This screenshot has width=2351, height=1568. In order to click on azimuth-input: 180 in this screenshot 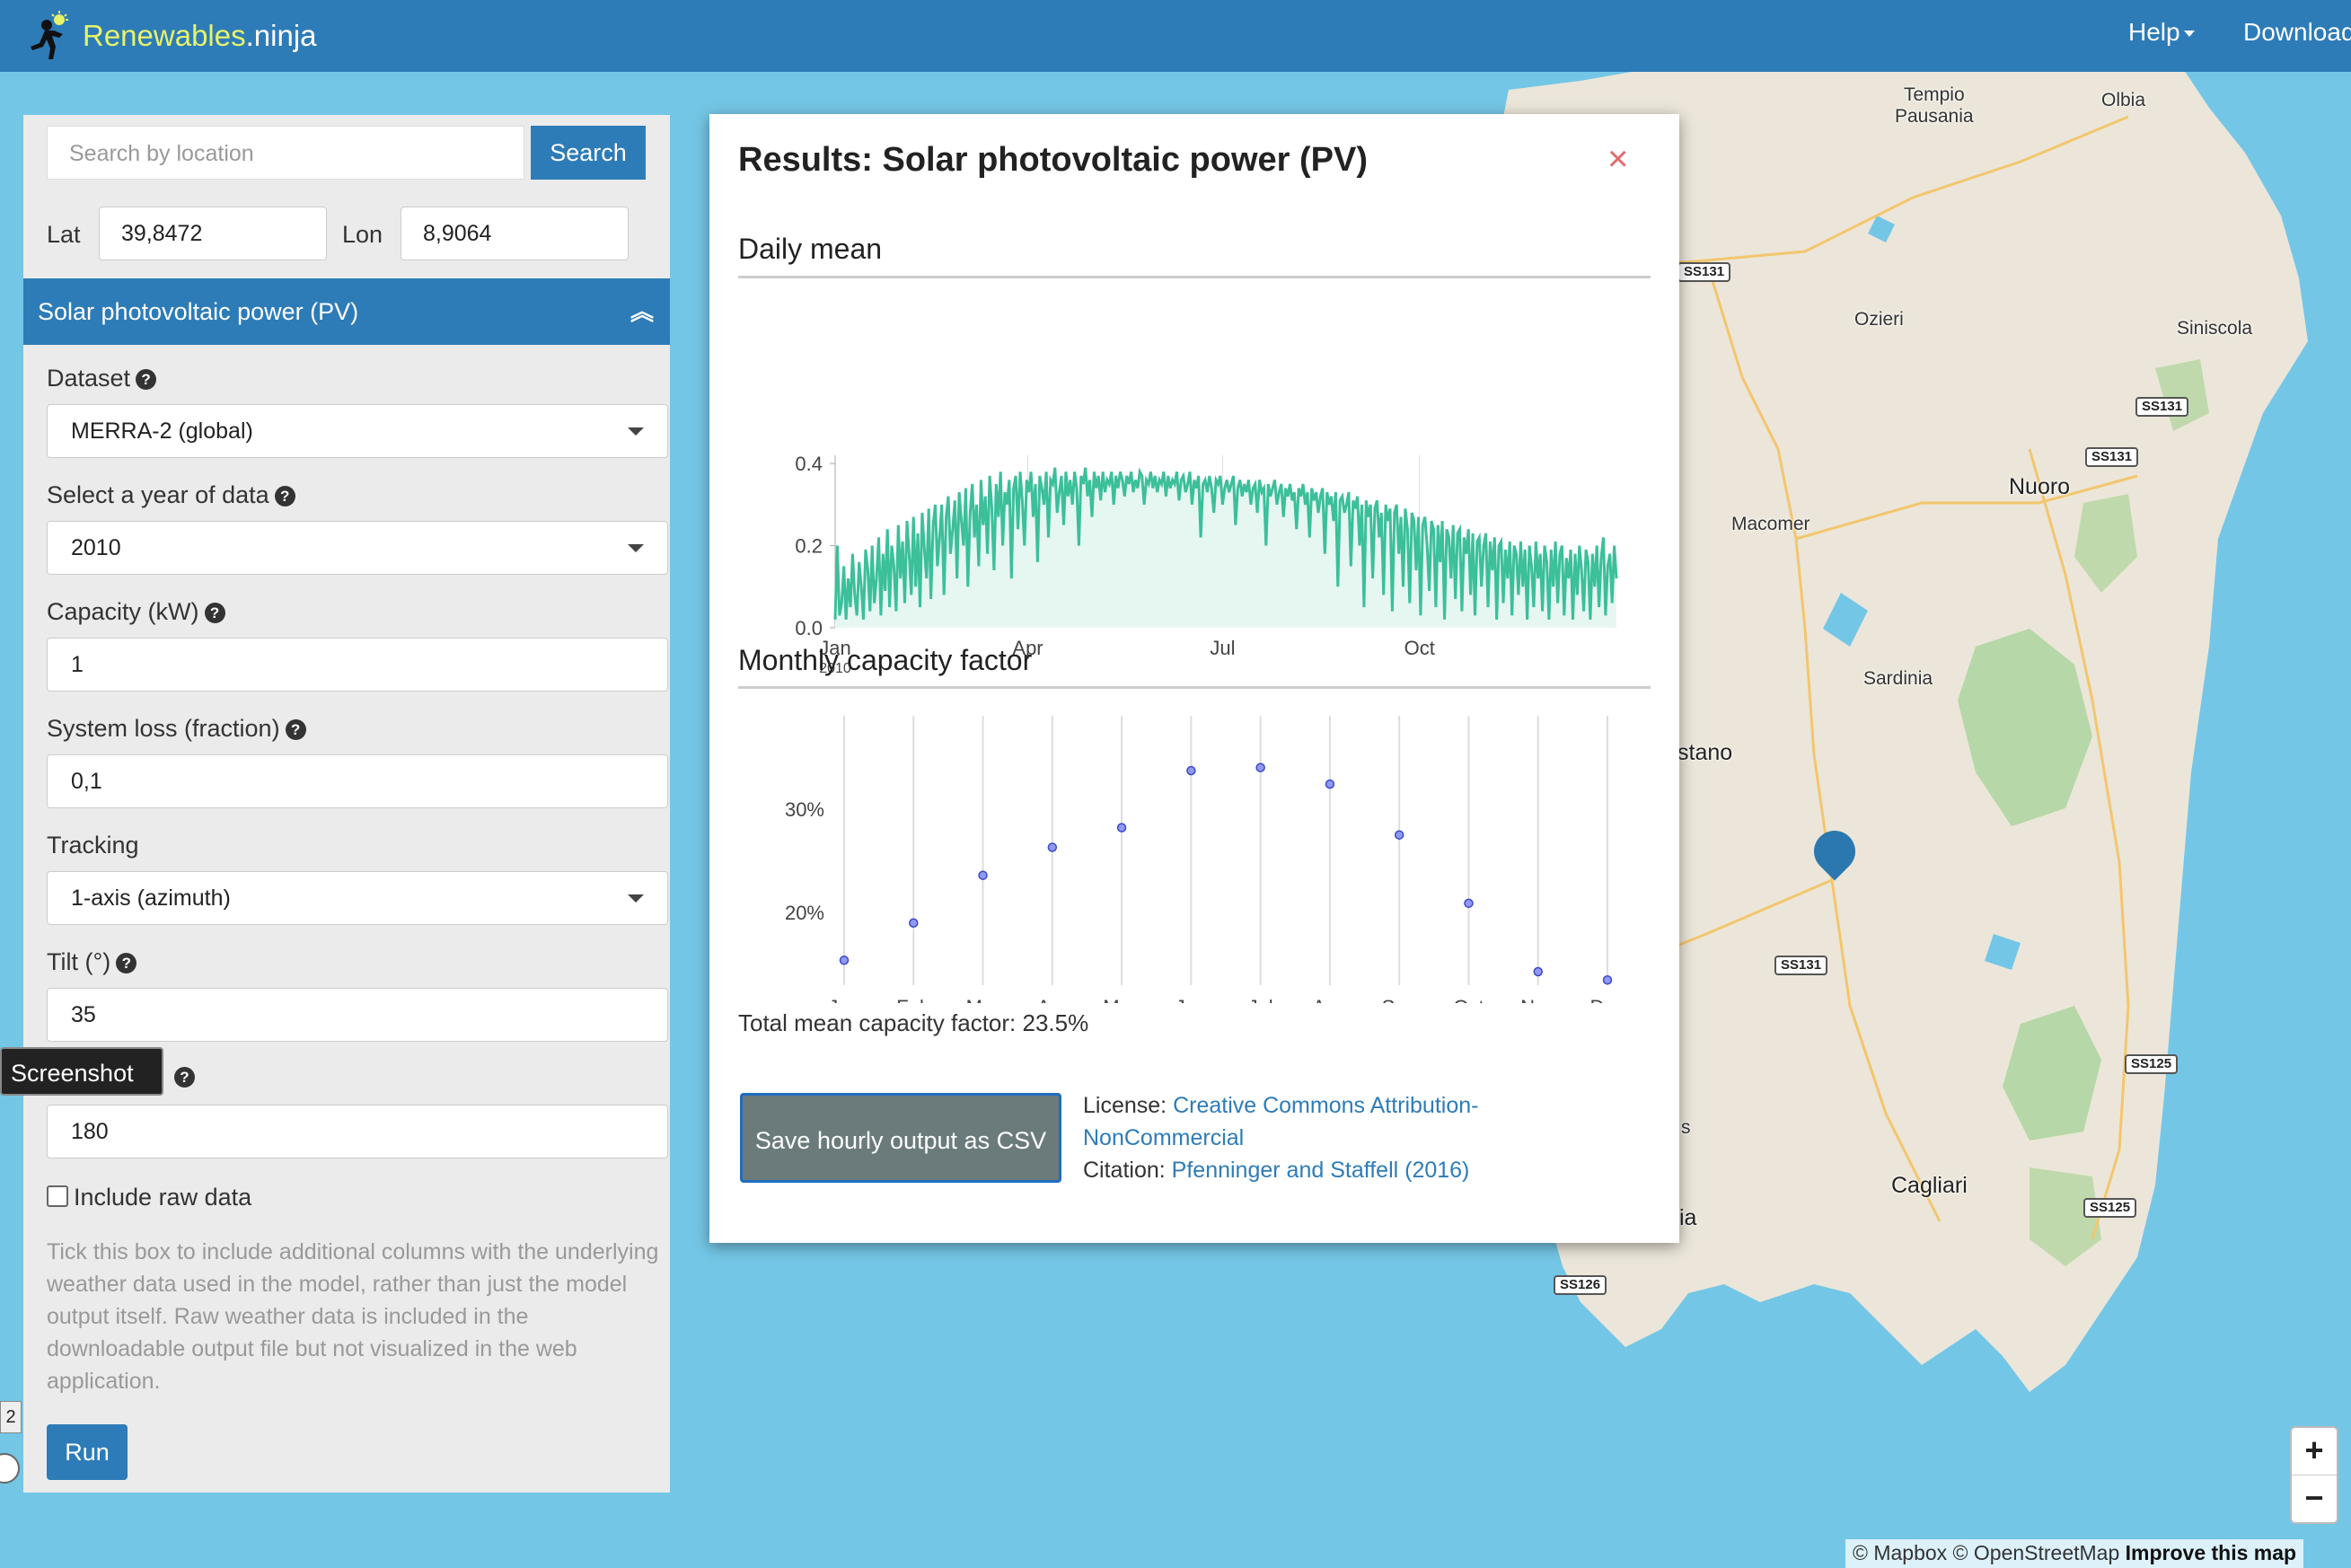, I will do `click(357, 1131)`.